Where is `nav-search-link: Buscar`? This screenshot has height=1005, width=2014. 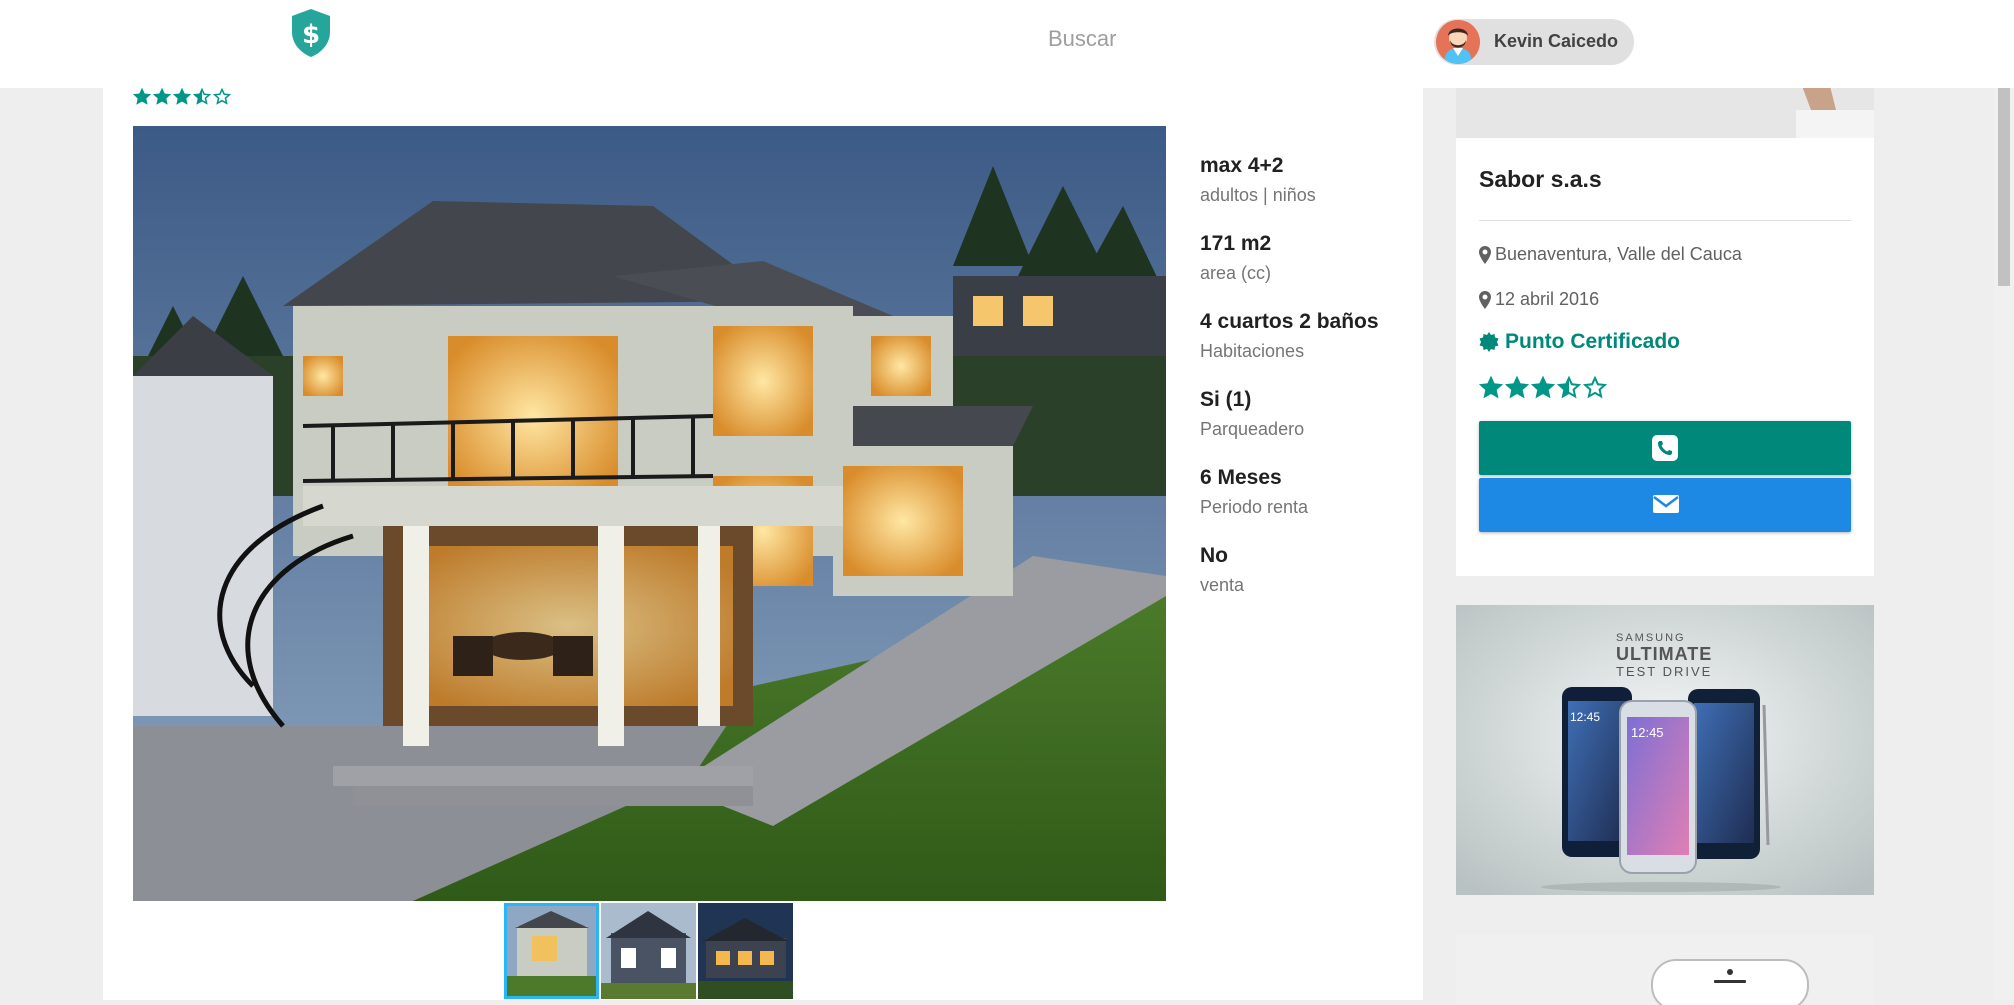
nav-search-link: Buscar is located at coordinates (1082, 39).